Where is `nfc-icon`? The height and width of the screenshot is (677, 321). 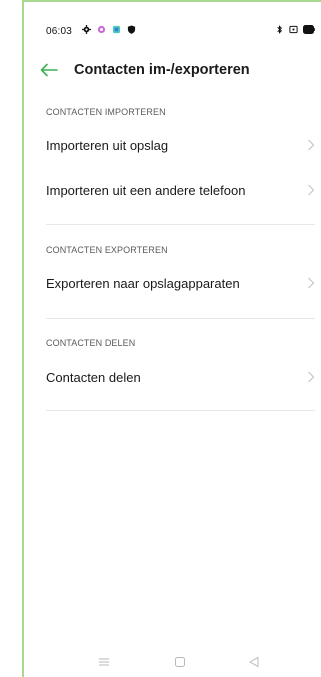 nfc-icon is located at coordinates (293, 29).